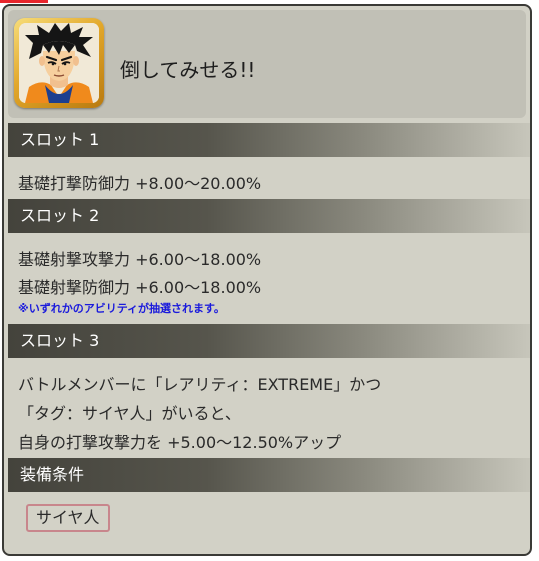 This screenshot has width=539, height=561. I want to click on slot-2-effect-1: 基礎射撃攻撃力 +6.00〜18.00%, so click(140, 259).